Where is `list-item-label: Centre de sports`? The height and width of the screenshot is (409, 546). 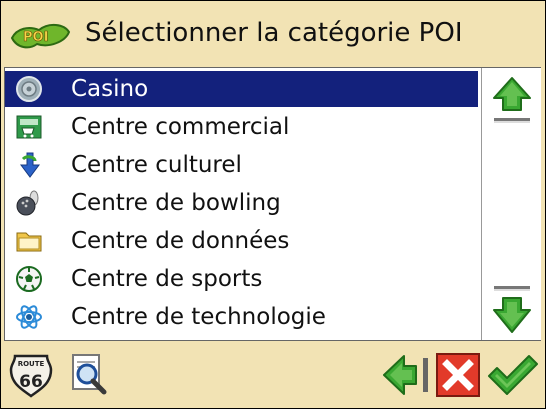 list-item-label: Centre de sports is located at coordinates (167, 279).